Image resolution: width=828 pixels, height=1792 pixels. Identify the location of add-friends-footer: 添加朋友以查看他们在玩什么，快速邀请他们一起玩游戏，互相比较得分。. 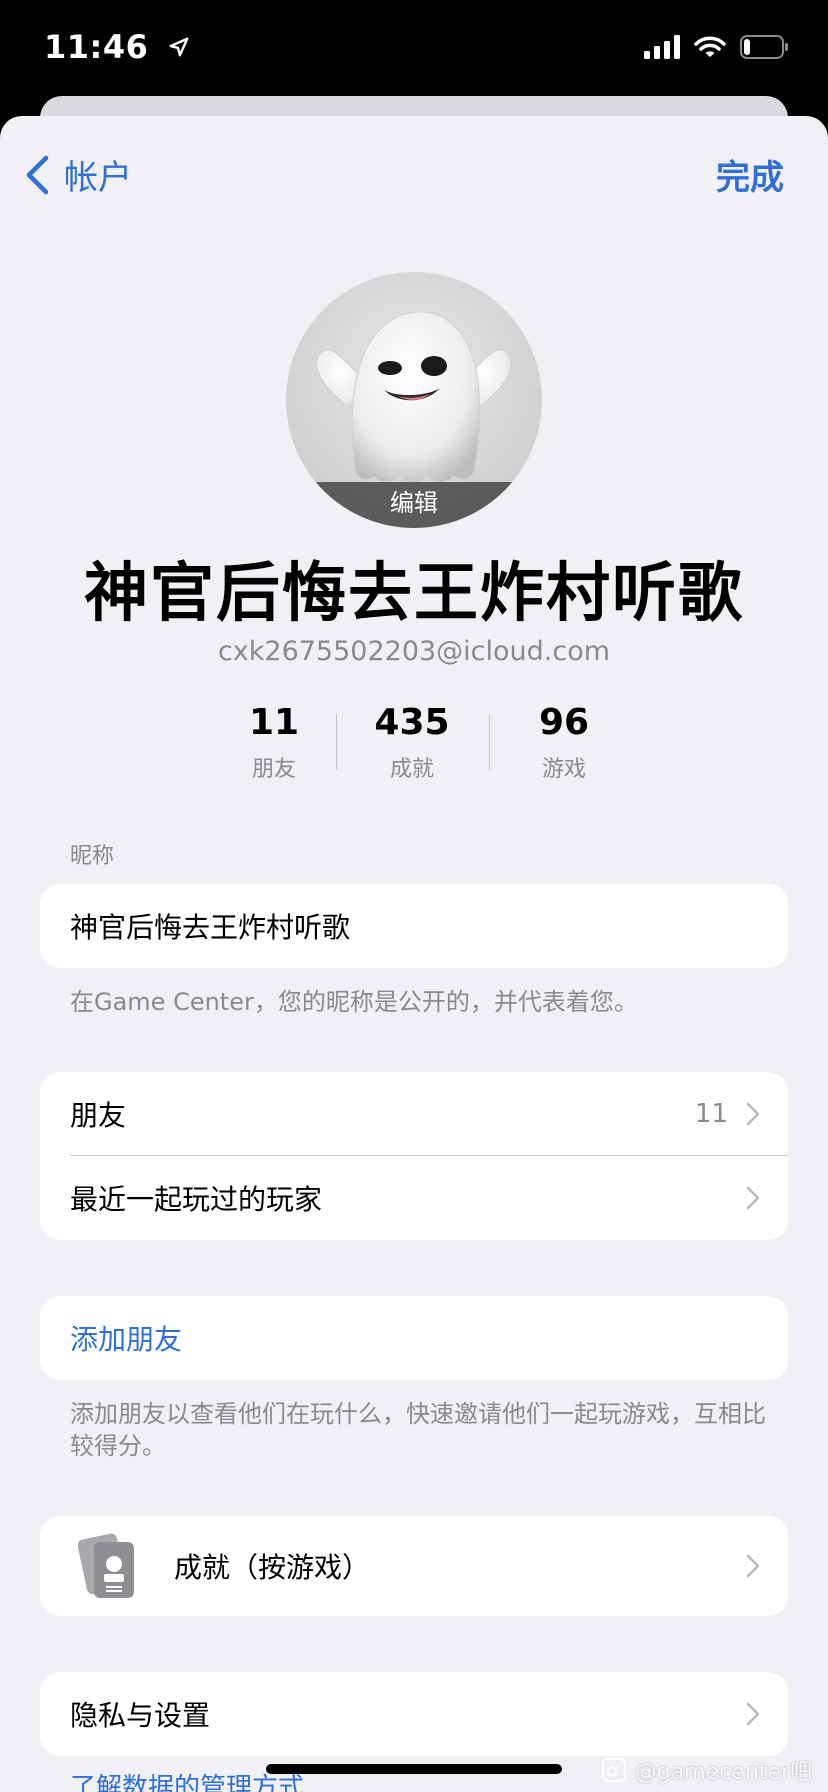
(418, 1430).